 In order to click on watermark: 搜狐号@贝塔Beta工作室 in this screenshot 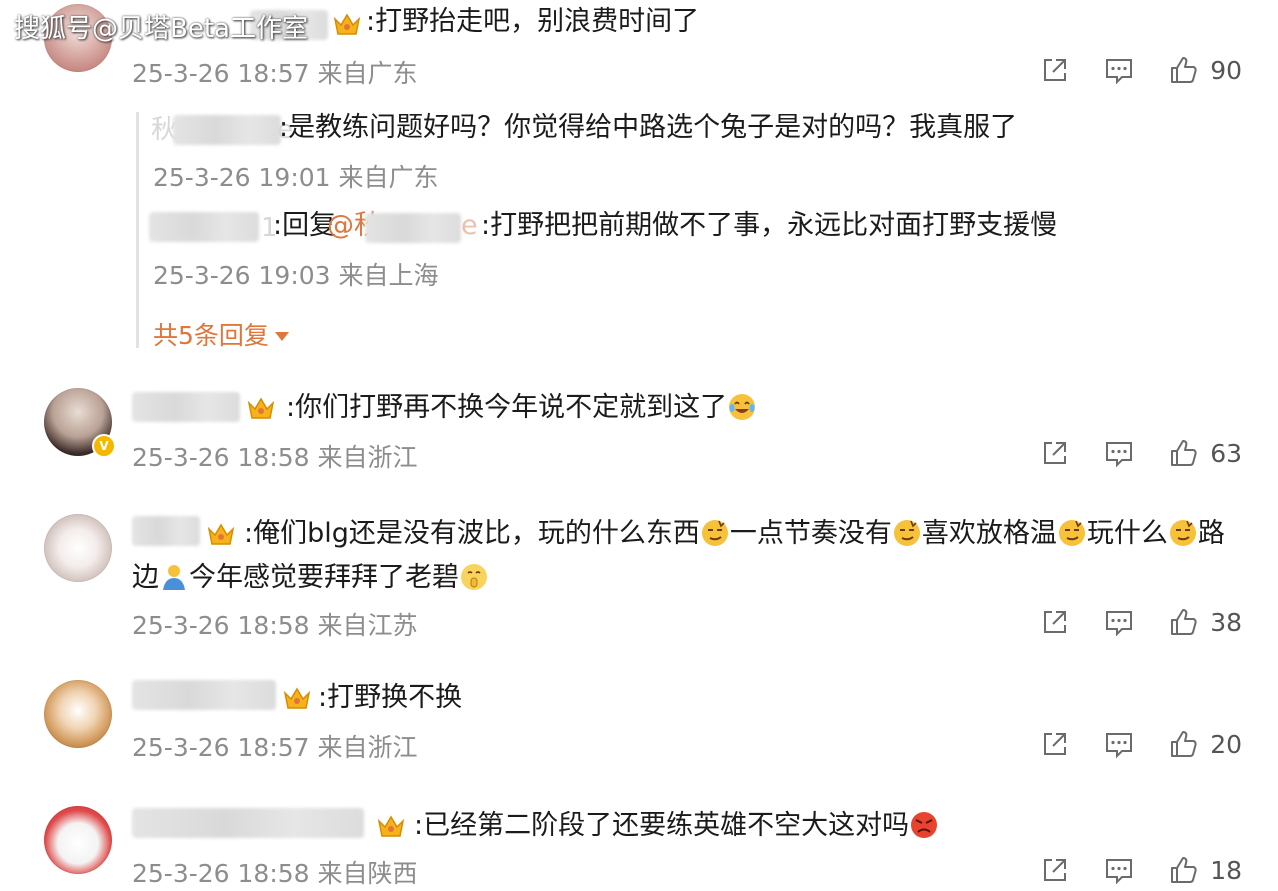, I will do `click(161, 29)`.